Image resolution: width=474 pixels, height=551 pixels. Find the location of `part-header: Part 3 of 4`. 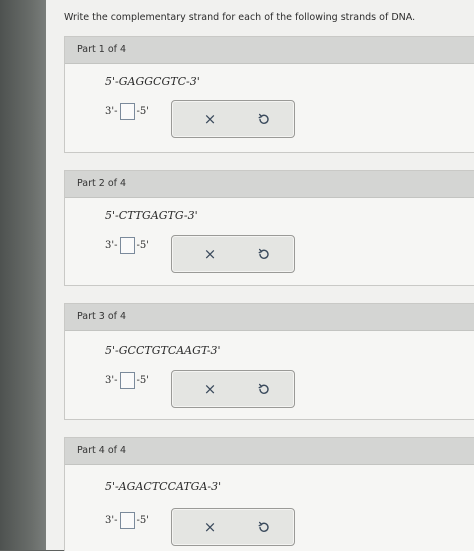

part-header: Part 3 of 4 is located at coordinates (269, 317).